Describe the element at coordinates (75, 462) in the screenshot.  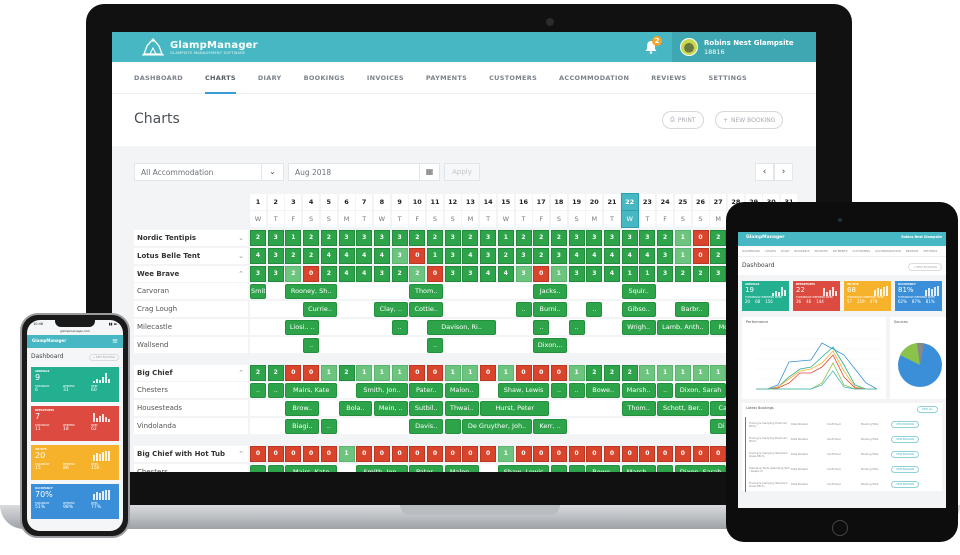
I see `stat-card-on-site: ON SITE 20 TOMORROW WEEKEND WEEK 15 86 156` at that location.